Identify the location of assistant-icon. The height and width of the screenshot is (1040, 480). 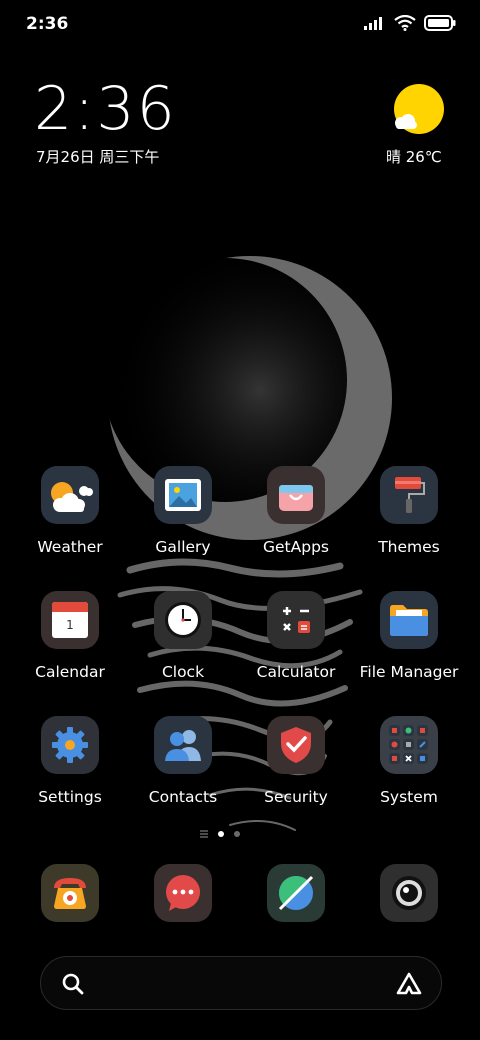
(409, 984).